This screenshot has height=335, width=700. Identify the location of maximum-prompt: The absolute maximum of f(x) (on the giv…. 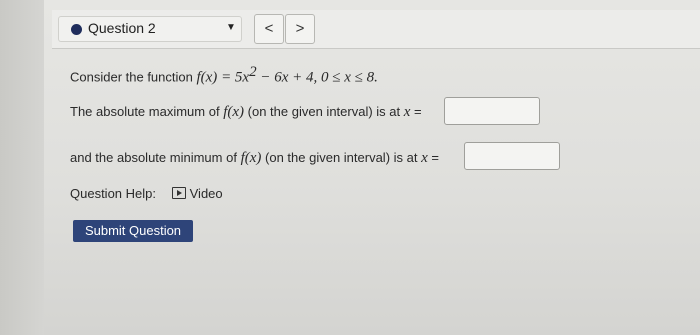
(246, 112).